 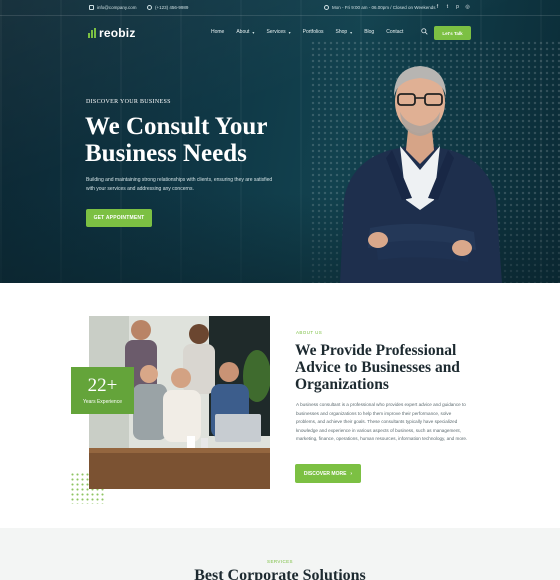 What do you see at coordinates (92, 33) in the screenshot?
I see `logo-bars-icon` at bounding box center [92, 33].